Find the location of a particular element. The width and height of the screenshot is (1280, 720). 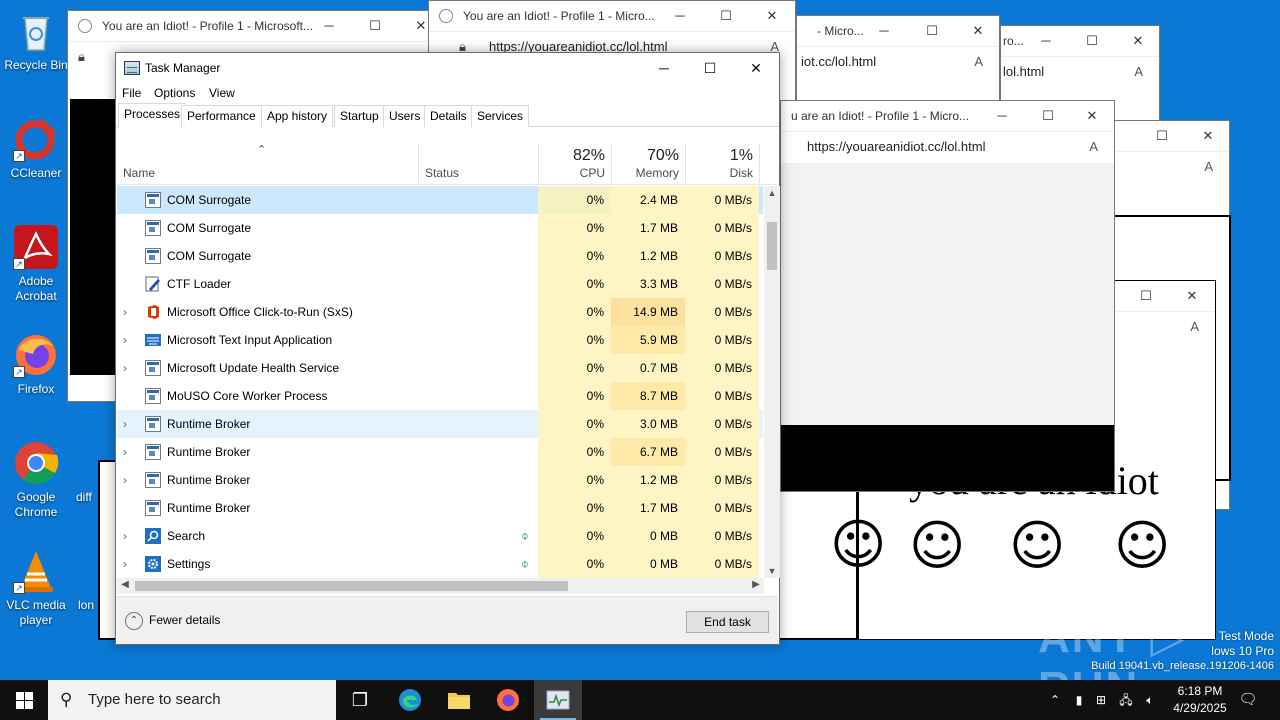

edge-icon is located at coordinates (410, 700).